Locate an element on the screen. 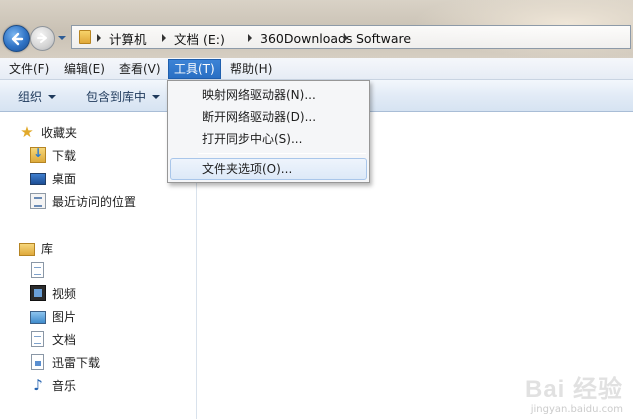  breadcrumb-computer: 计算机 is located at coordinates (122, 38).